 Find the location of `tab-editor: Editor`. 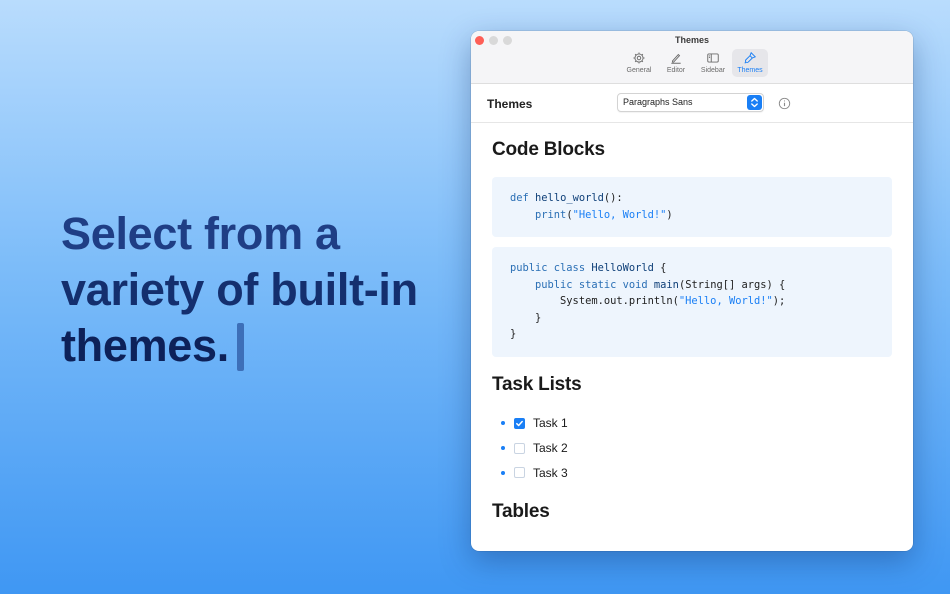

tab-editor: Editor is located at coordinates (676, 63).